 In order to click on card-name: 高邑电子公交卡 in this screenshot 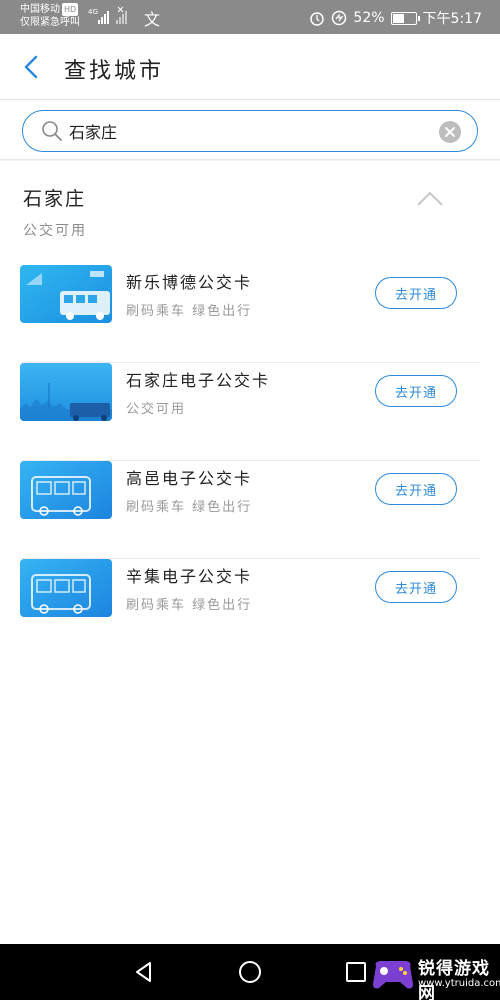, I will do `click(189, 478)`.